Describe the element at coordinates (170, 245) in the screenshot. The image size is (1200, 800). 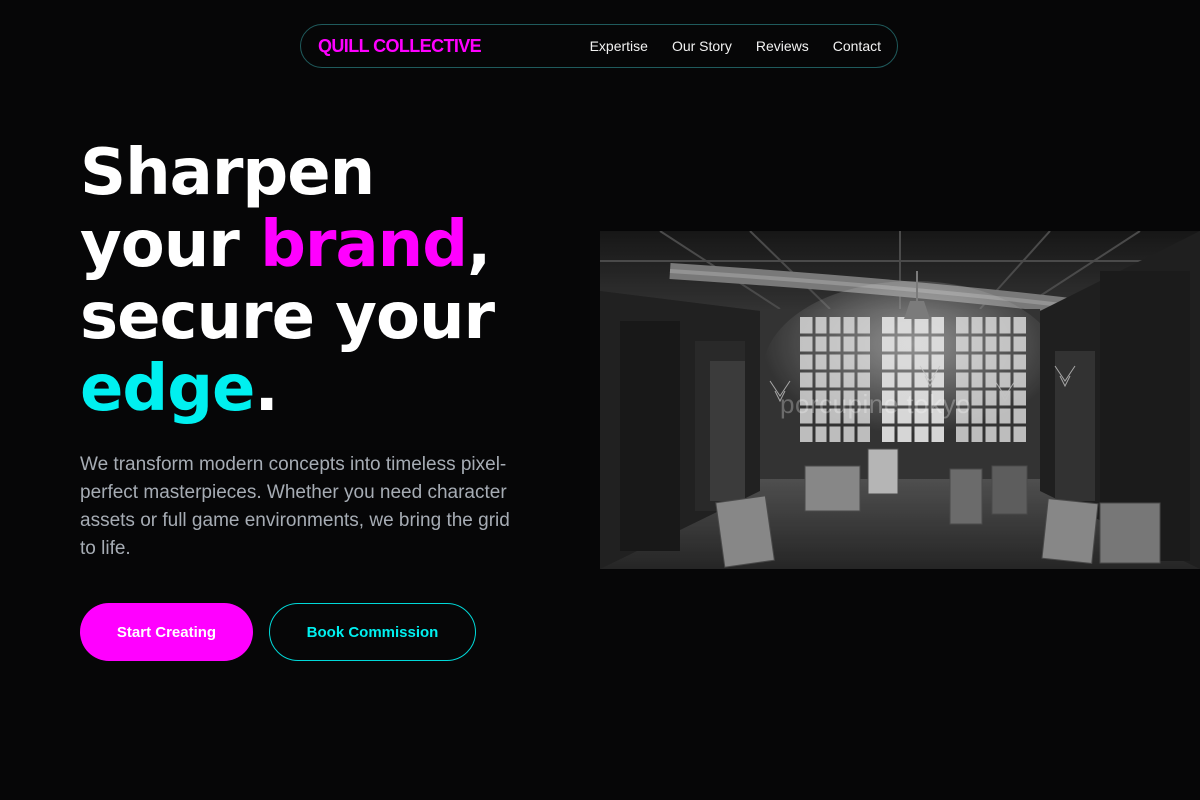
I see `headline-line-2-start: your` at that location.